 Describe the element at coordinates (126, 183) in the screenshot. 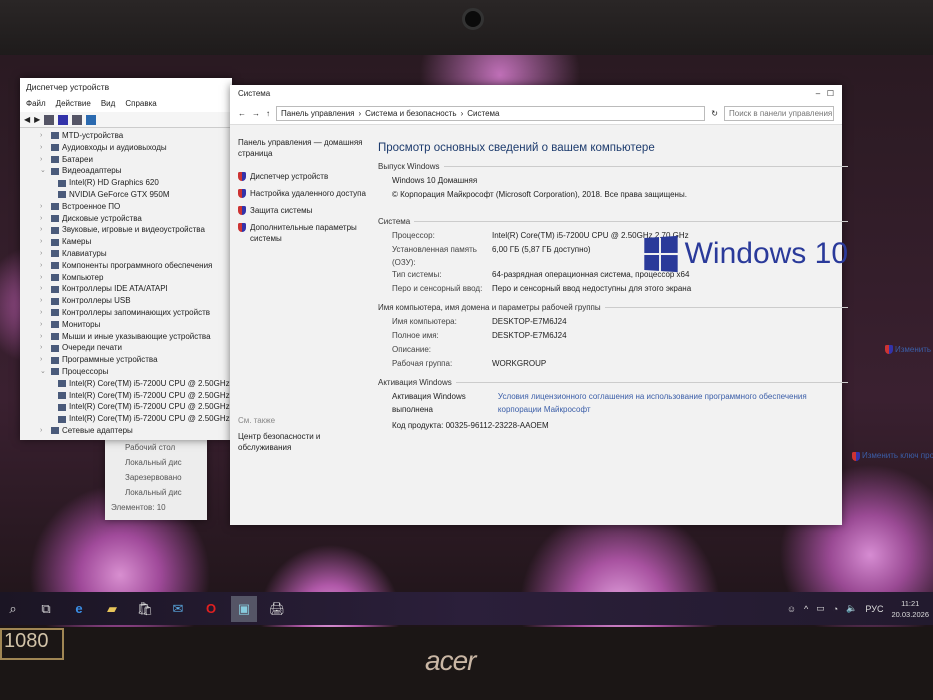

I see `device-tree-node: Intel(R) HD Graphics 620` at that location.